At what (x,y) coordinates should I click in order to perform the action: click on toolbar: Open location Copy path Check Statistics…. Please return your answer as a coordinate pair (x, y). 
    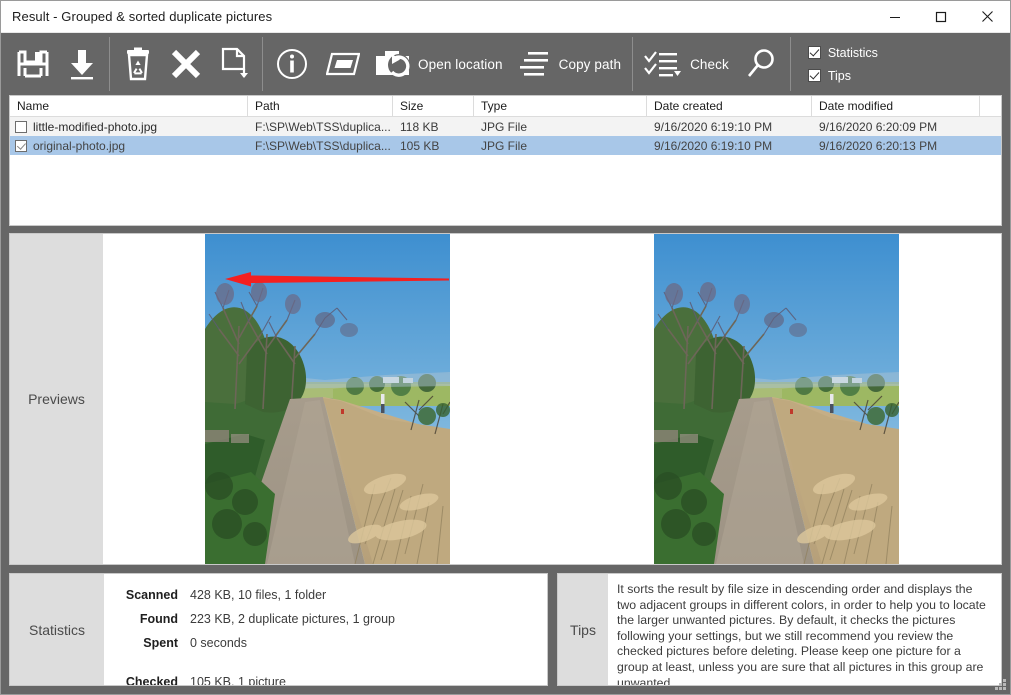
    Looking at the image, I should click on (505, 64).